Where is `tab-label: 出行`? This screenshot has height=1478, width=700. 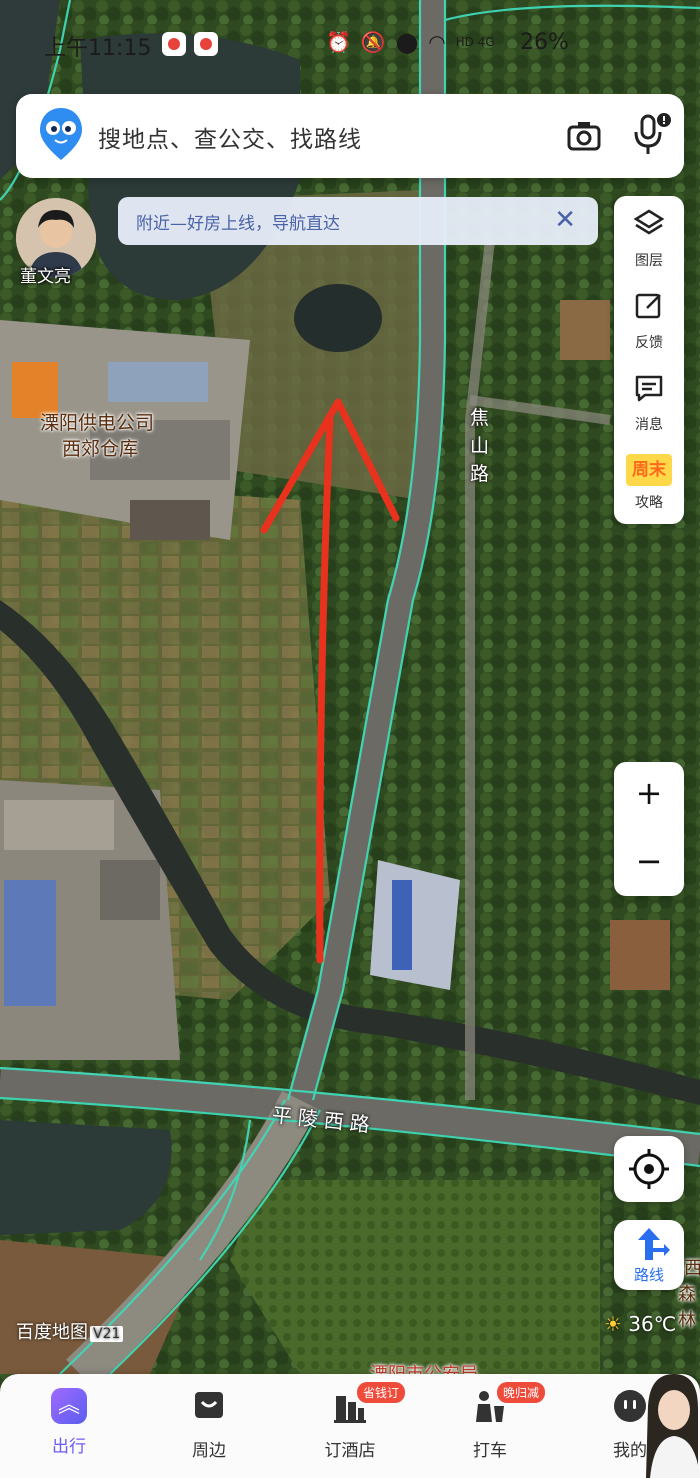
tab-label: 出行 is located at coordinates (69, 1447).